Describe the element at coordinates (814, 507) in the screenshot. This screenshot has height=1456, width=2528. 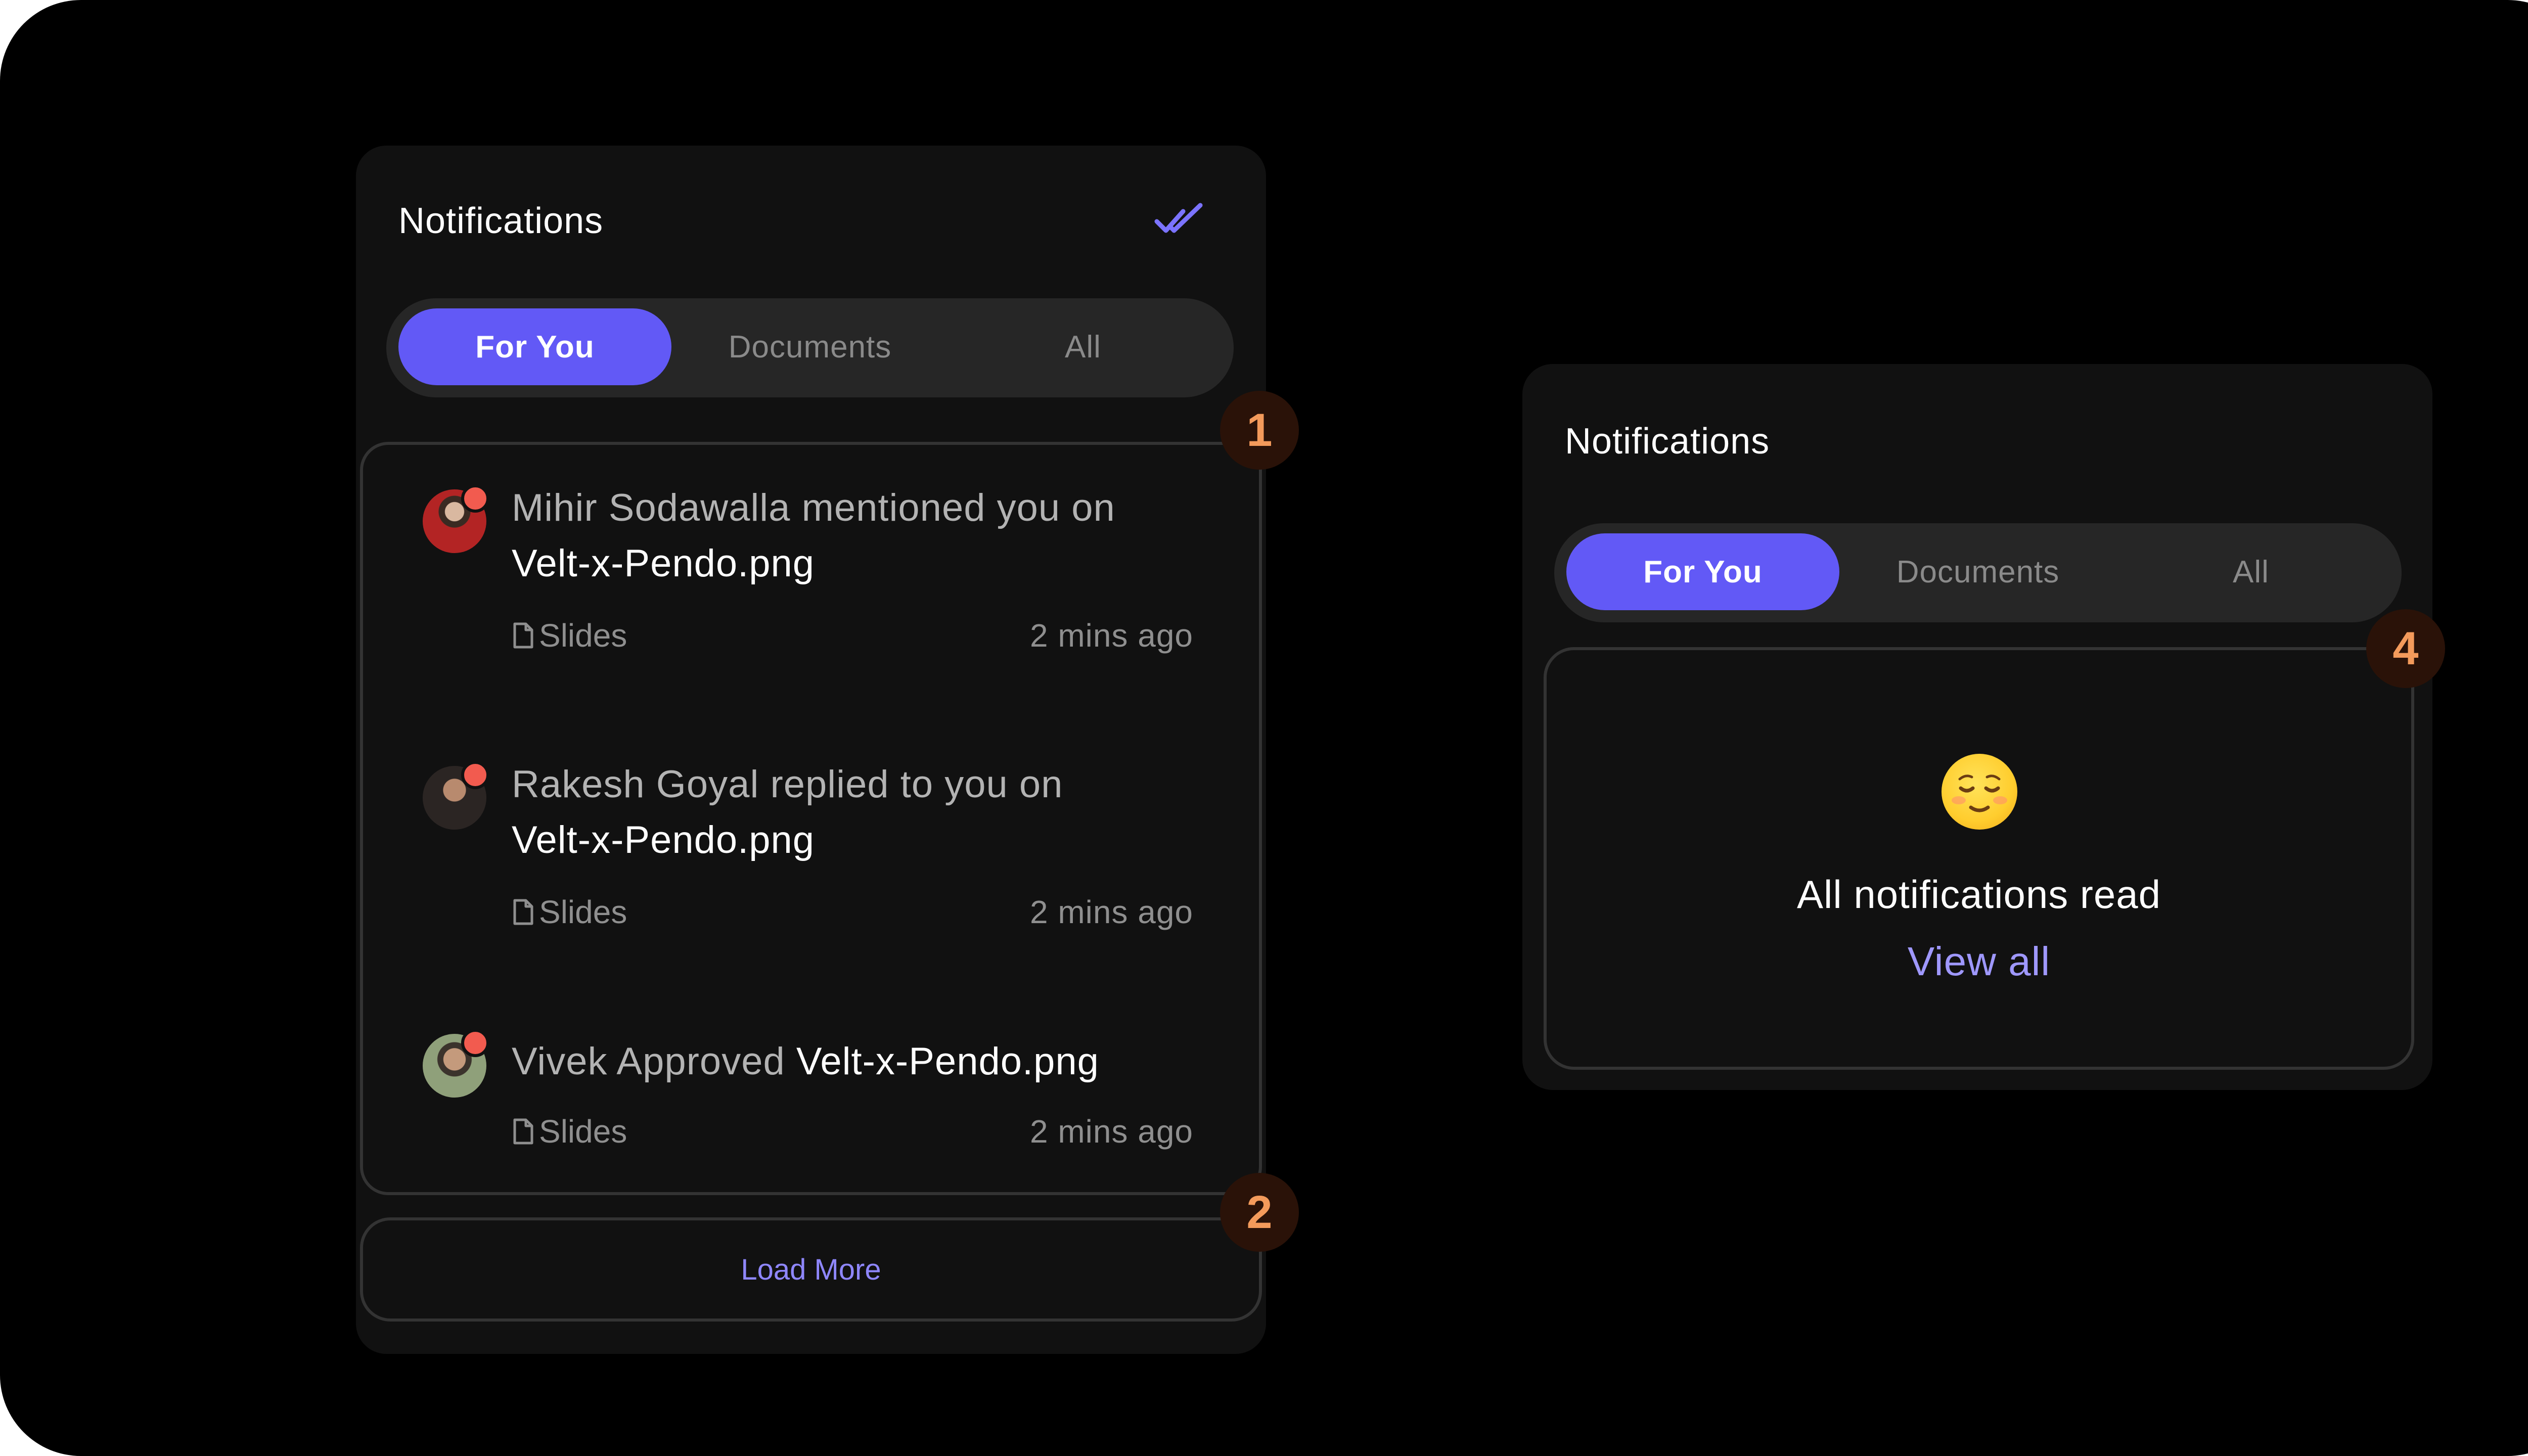
I see `notification-text: Mihir Sodawalla mentioned you on` at that location.